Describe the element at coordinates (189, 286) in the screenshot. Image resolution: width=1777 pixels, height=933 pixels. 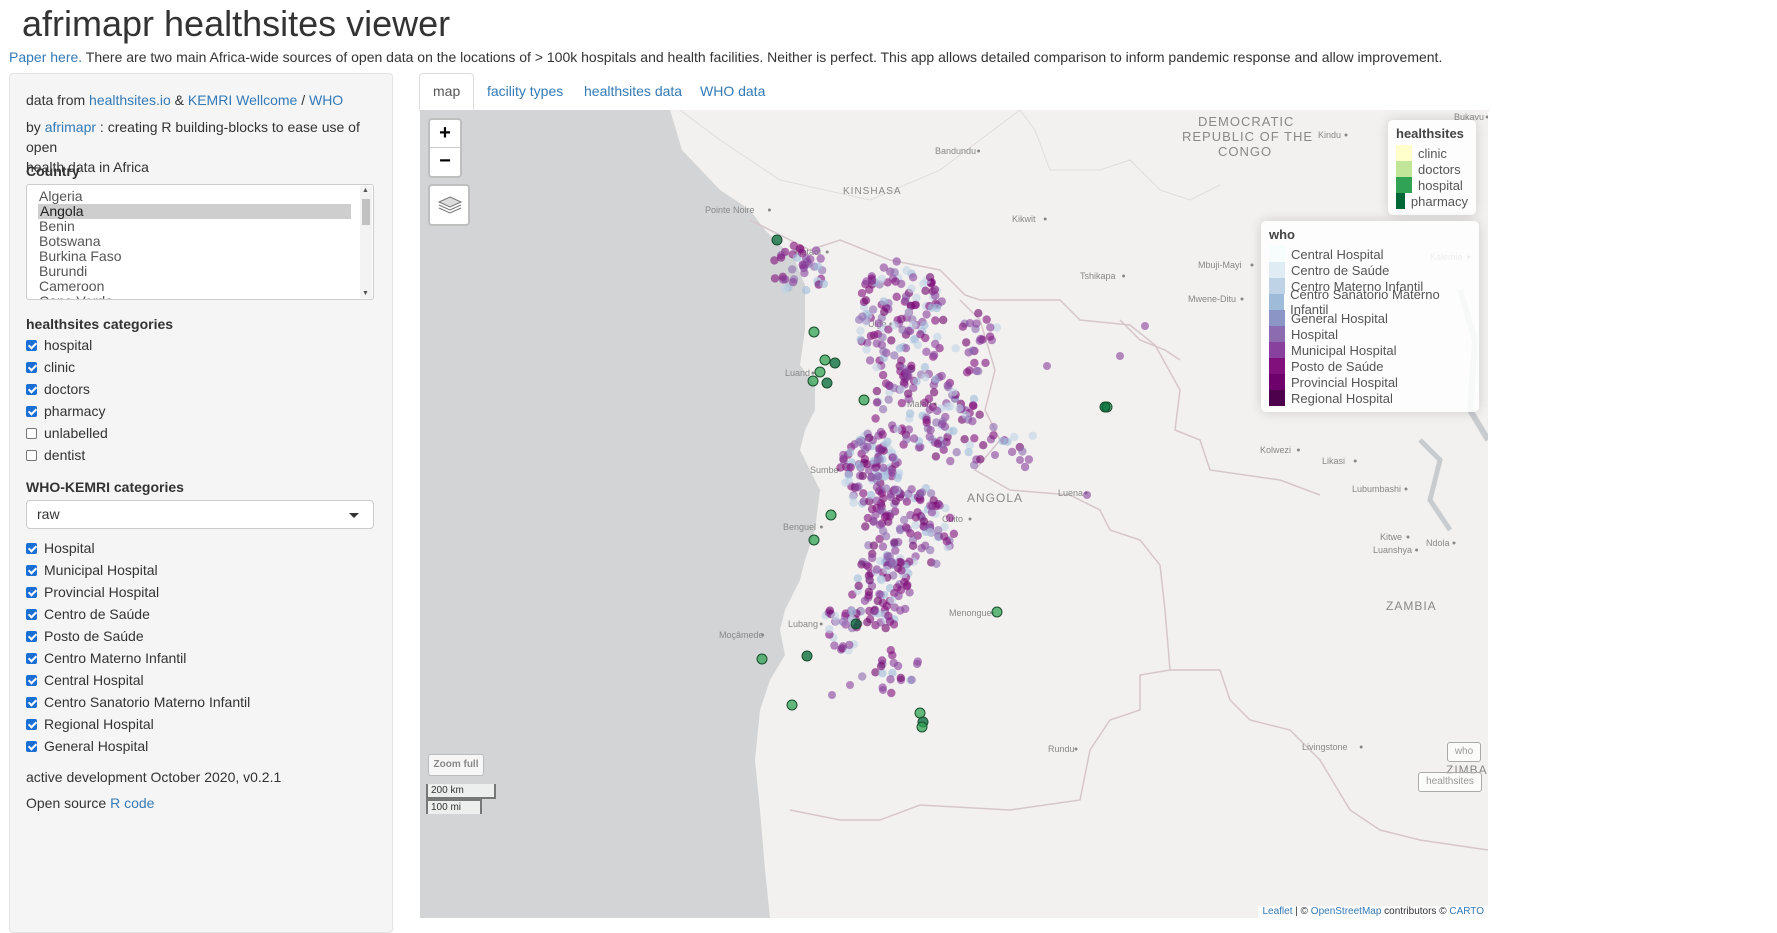
I see `country-option: Cameroon` at that location.